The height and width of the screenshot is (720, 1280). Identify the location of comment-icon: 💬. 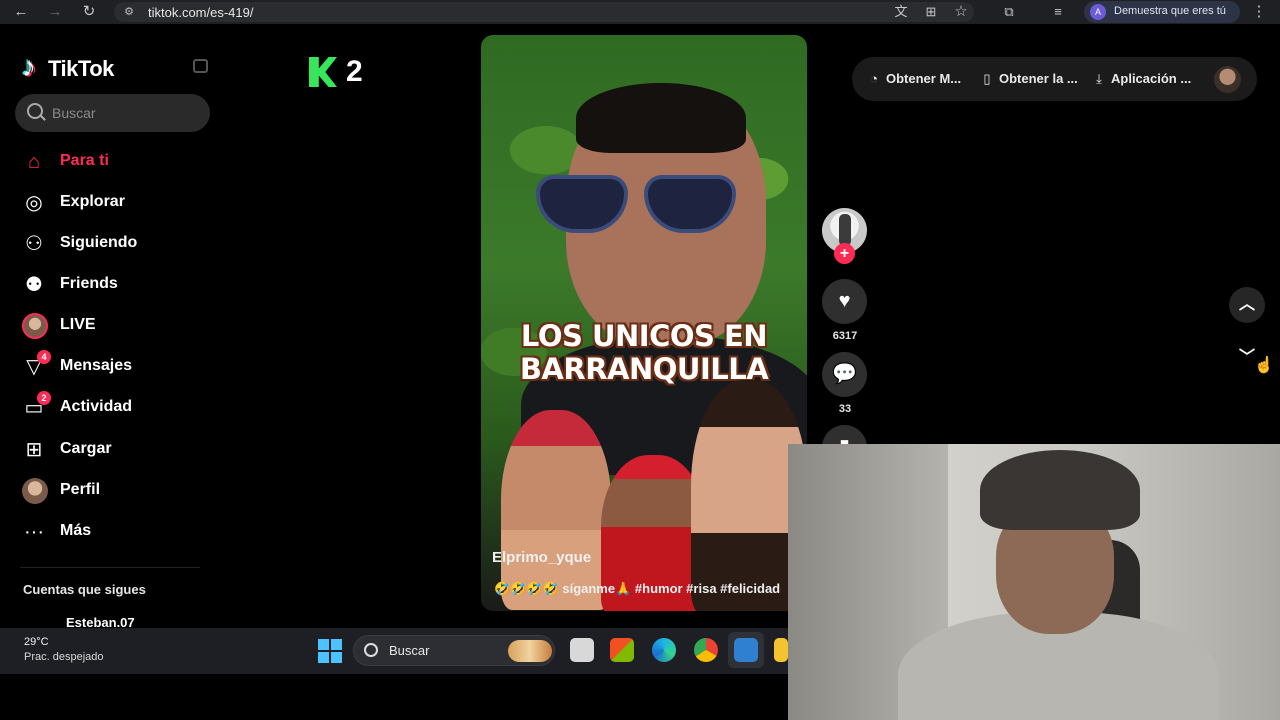
(844, 374).